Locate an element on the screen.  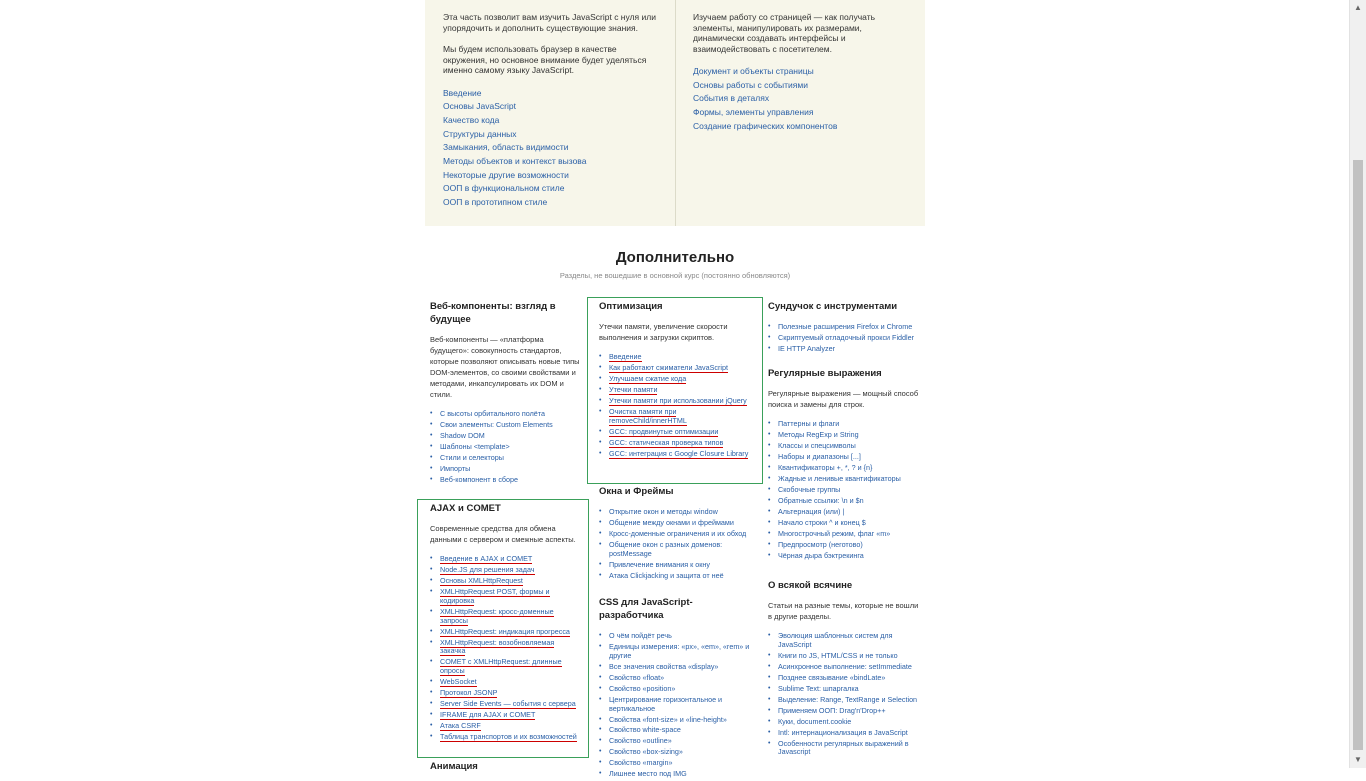
article-link: Таблица транспортов и их возможностей is located at coordinates (508, 736).